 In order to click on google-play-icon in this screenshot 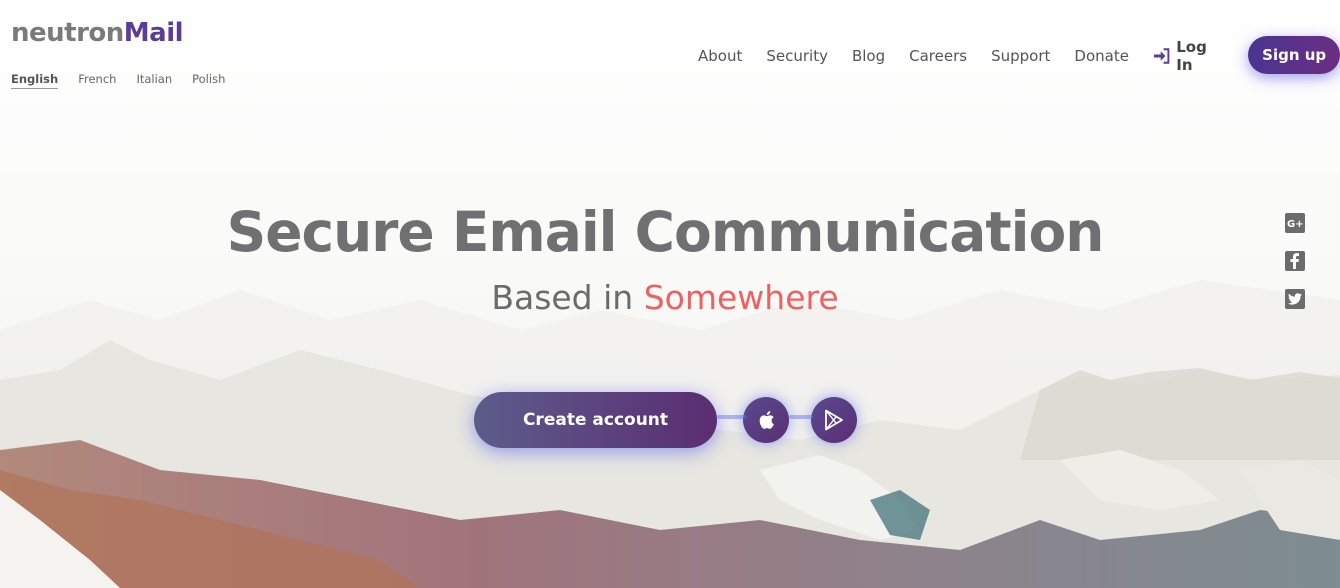, I will do `click(834, 420)`.